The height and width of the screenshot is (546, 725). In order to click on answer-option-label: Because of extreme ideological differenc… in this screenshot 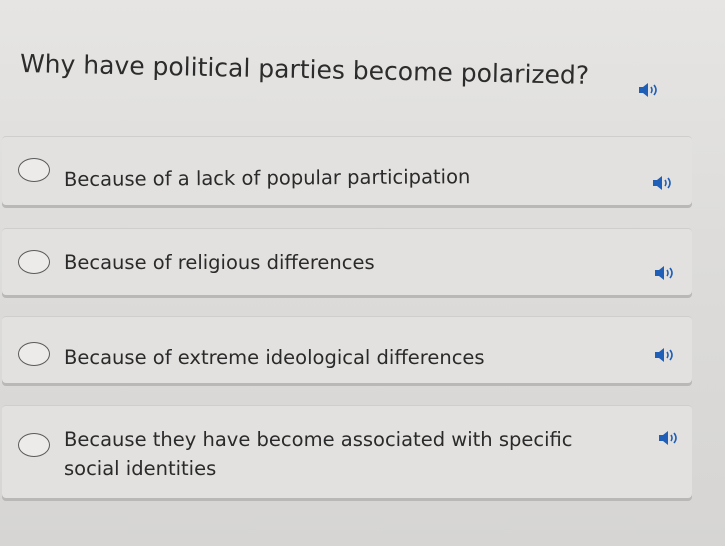, I will do `click(274, 357)`.